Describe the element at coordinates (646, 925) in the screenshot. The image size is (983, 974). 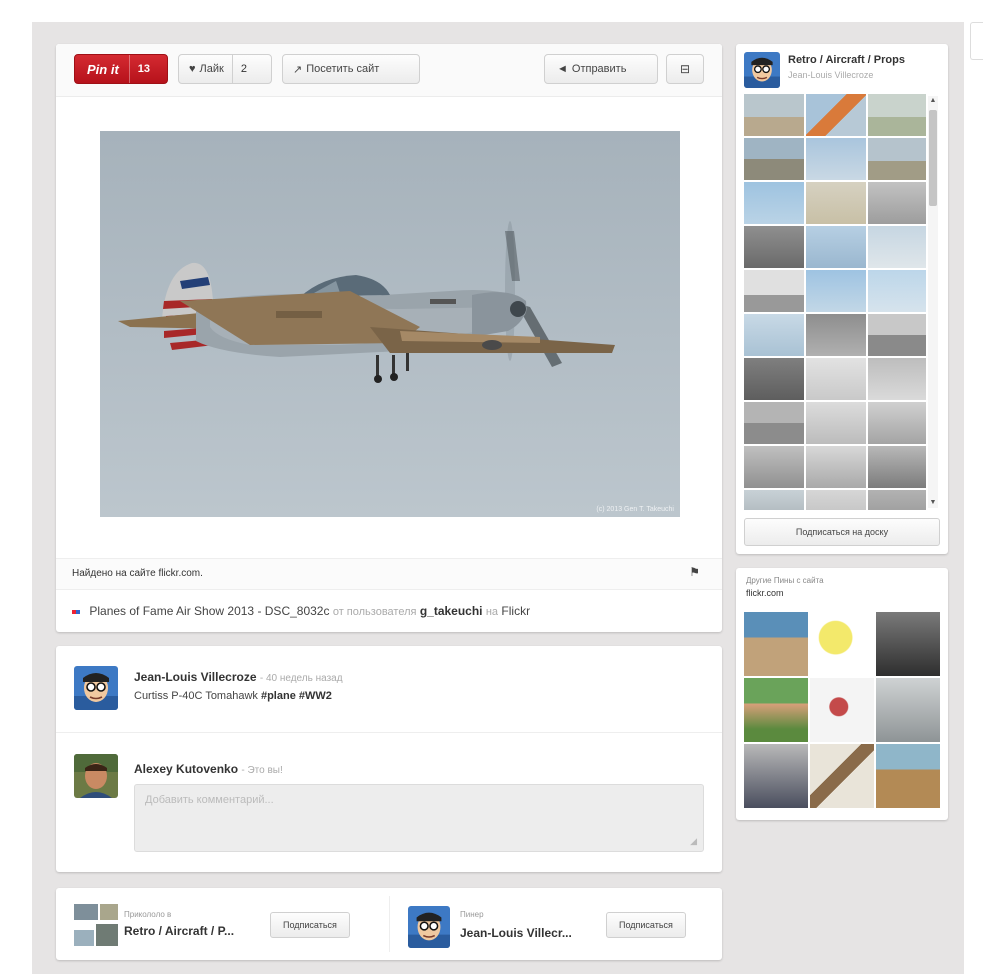
I see `follow-pinner-button: Подписаться` at that location.